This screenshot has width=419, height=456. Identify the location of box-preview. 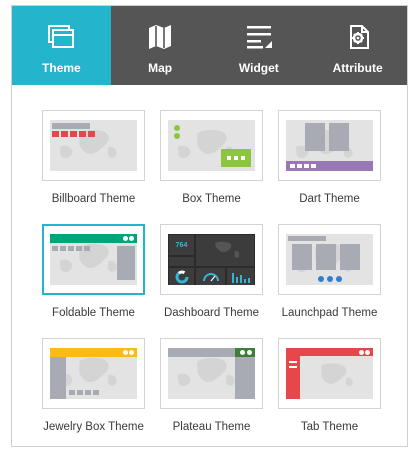
(211, 145).